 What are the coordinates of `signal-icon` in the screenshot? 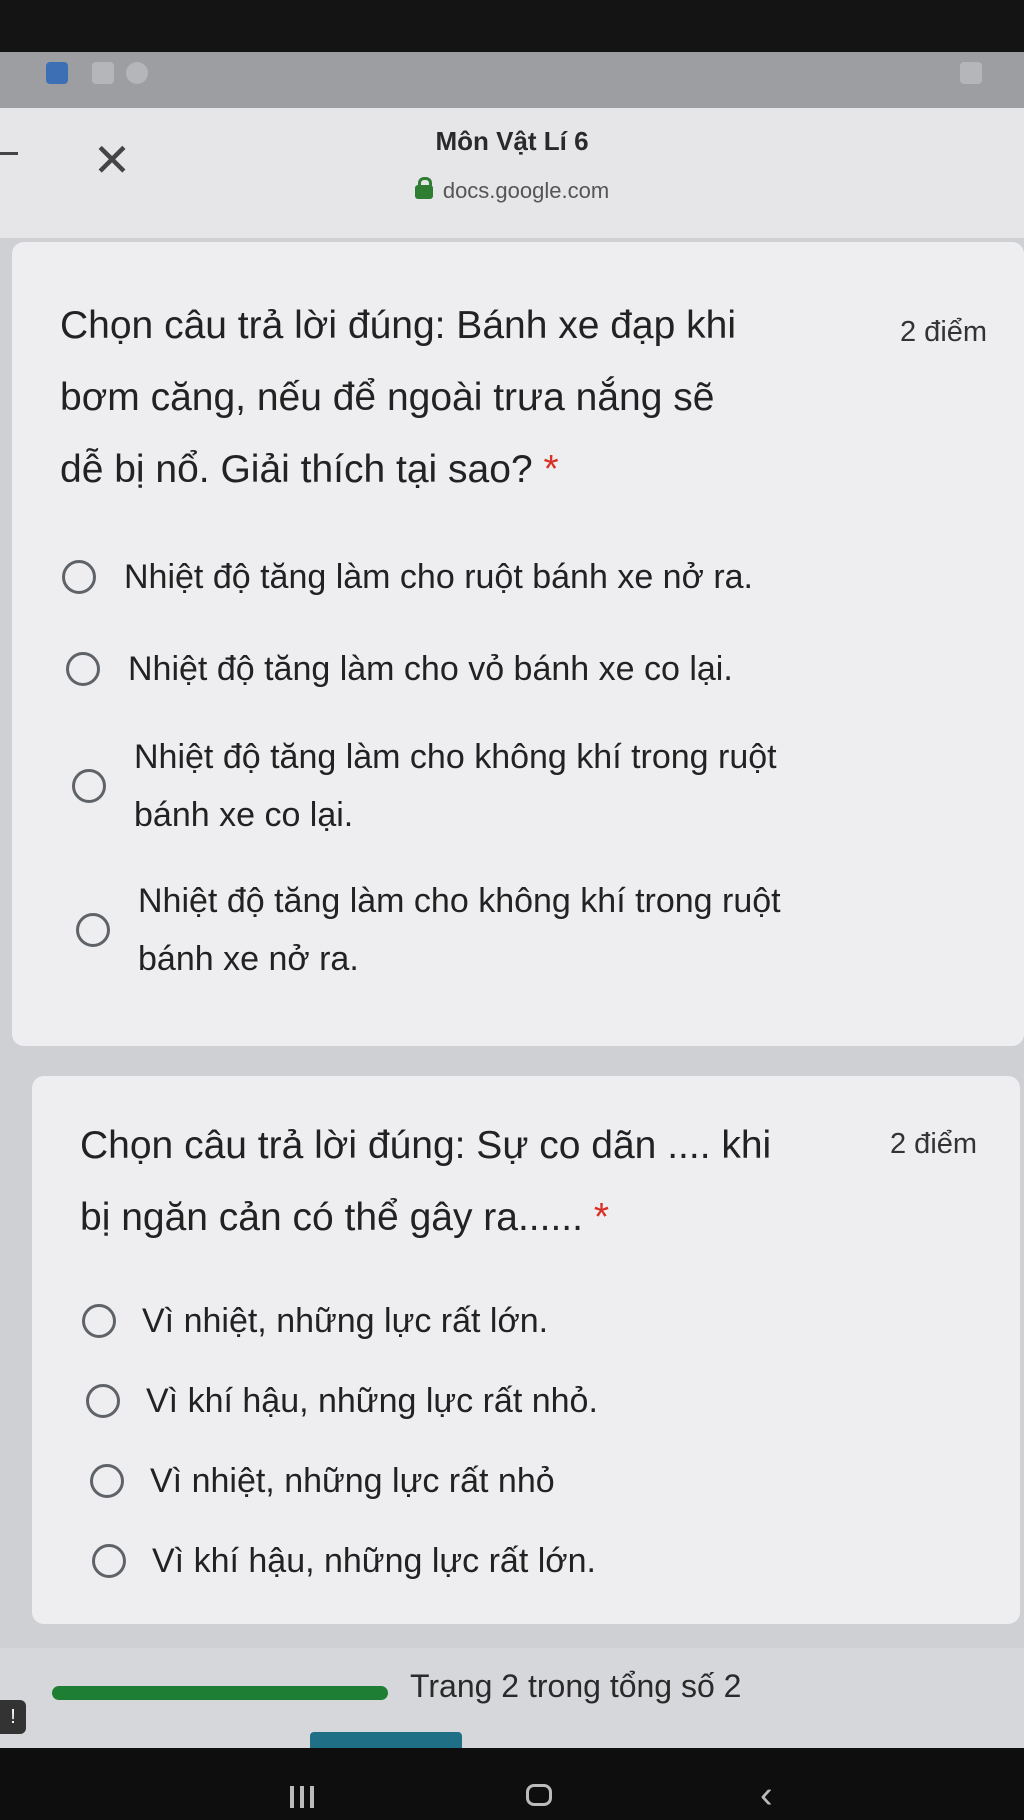 It's located at (971, 73).